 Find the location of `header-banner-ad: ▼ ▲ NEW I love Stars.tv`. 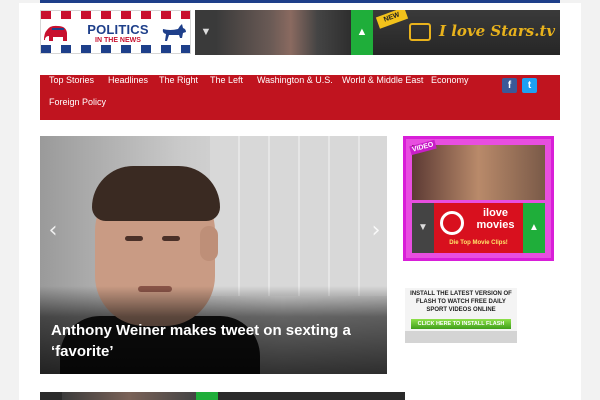

header-banner-ad: ▼ ▲ NEW I love Stars.tv is located at coordinates (377, 32).